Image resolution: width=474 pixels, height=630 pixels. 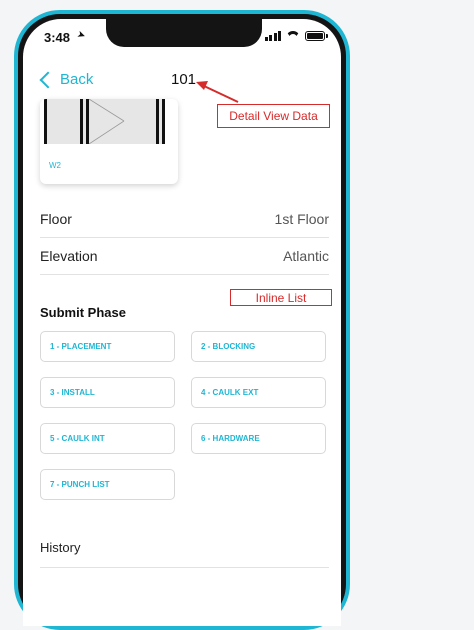 I want to click on chevron-left-icon, so click(x=48, y=79).